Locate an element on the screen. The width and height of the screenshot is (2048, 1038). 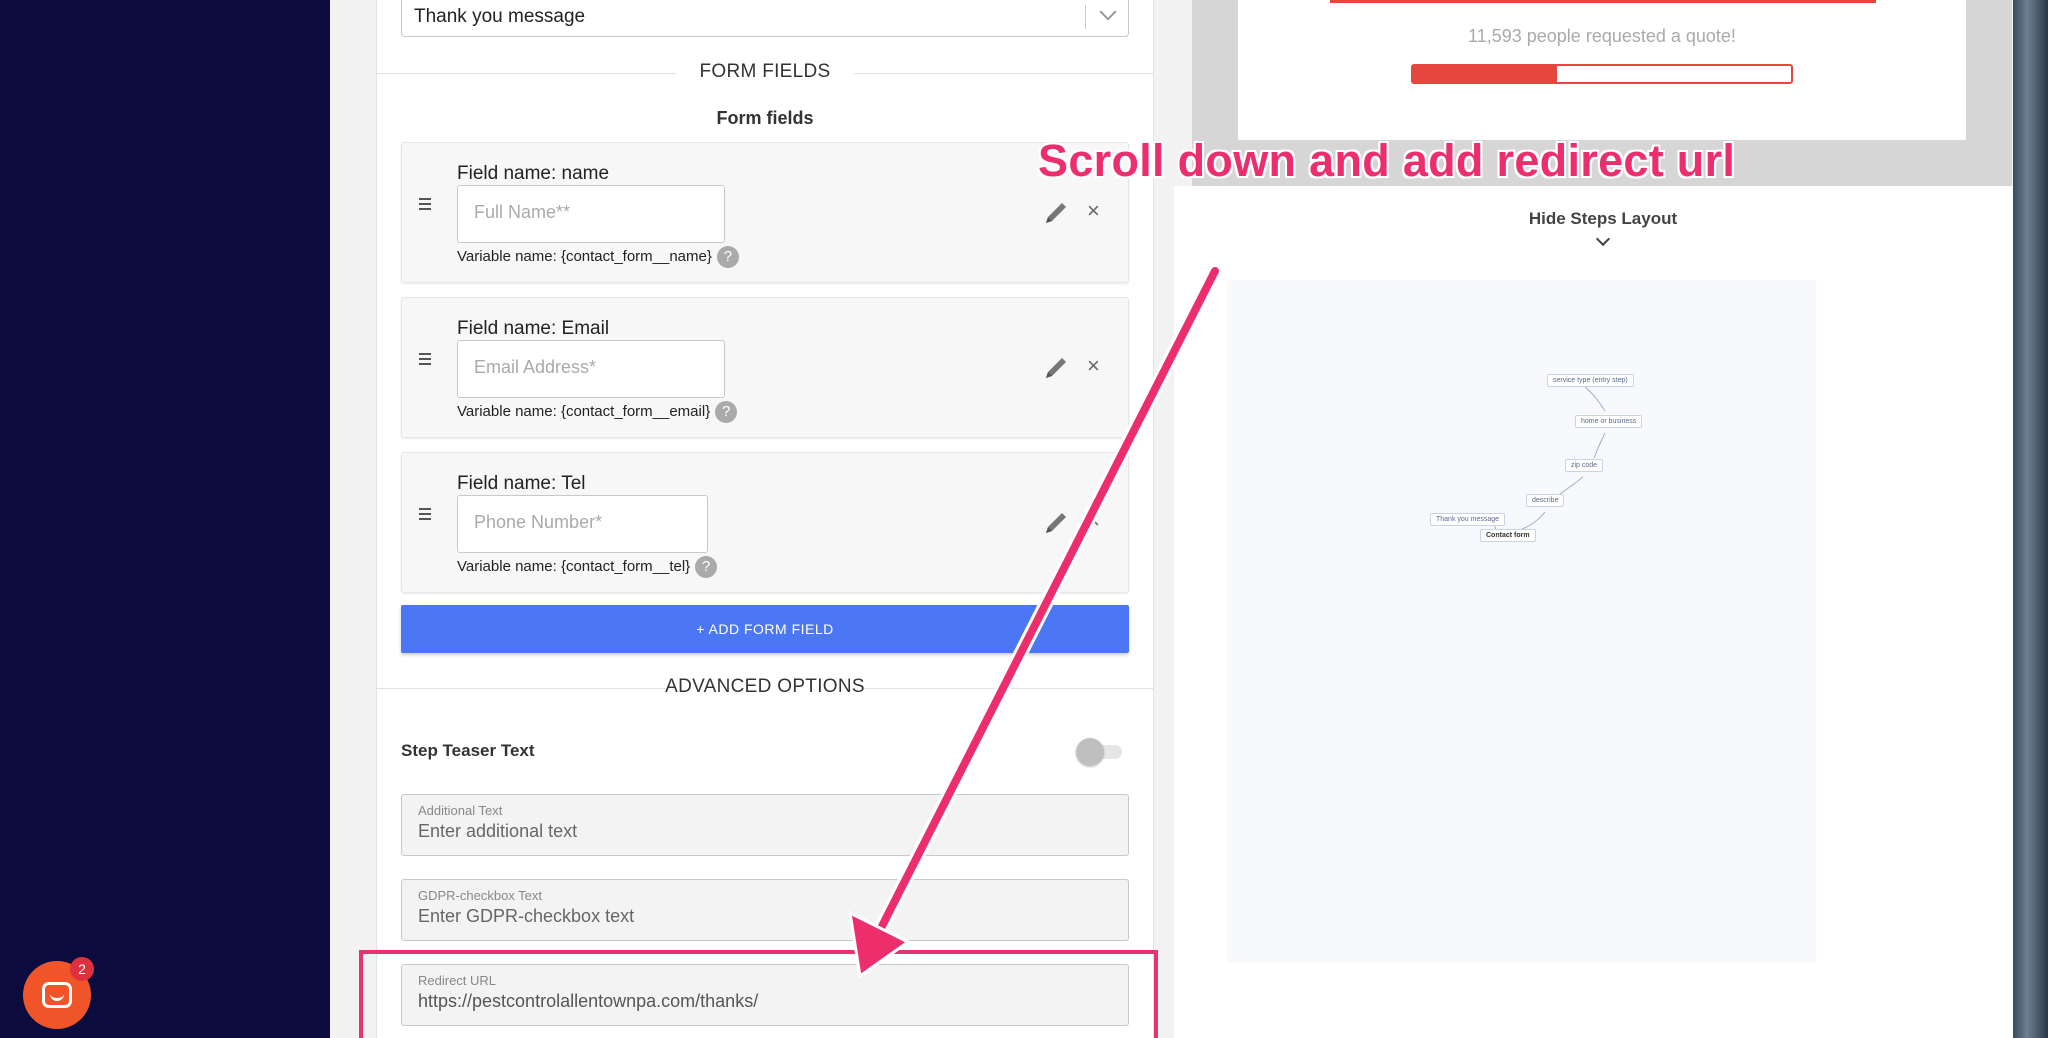
variable-name-label: Variable name: {contact_form__tel}? is located at coordinates (587, 567).